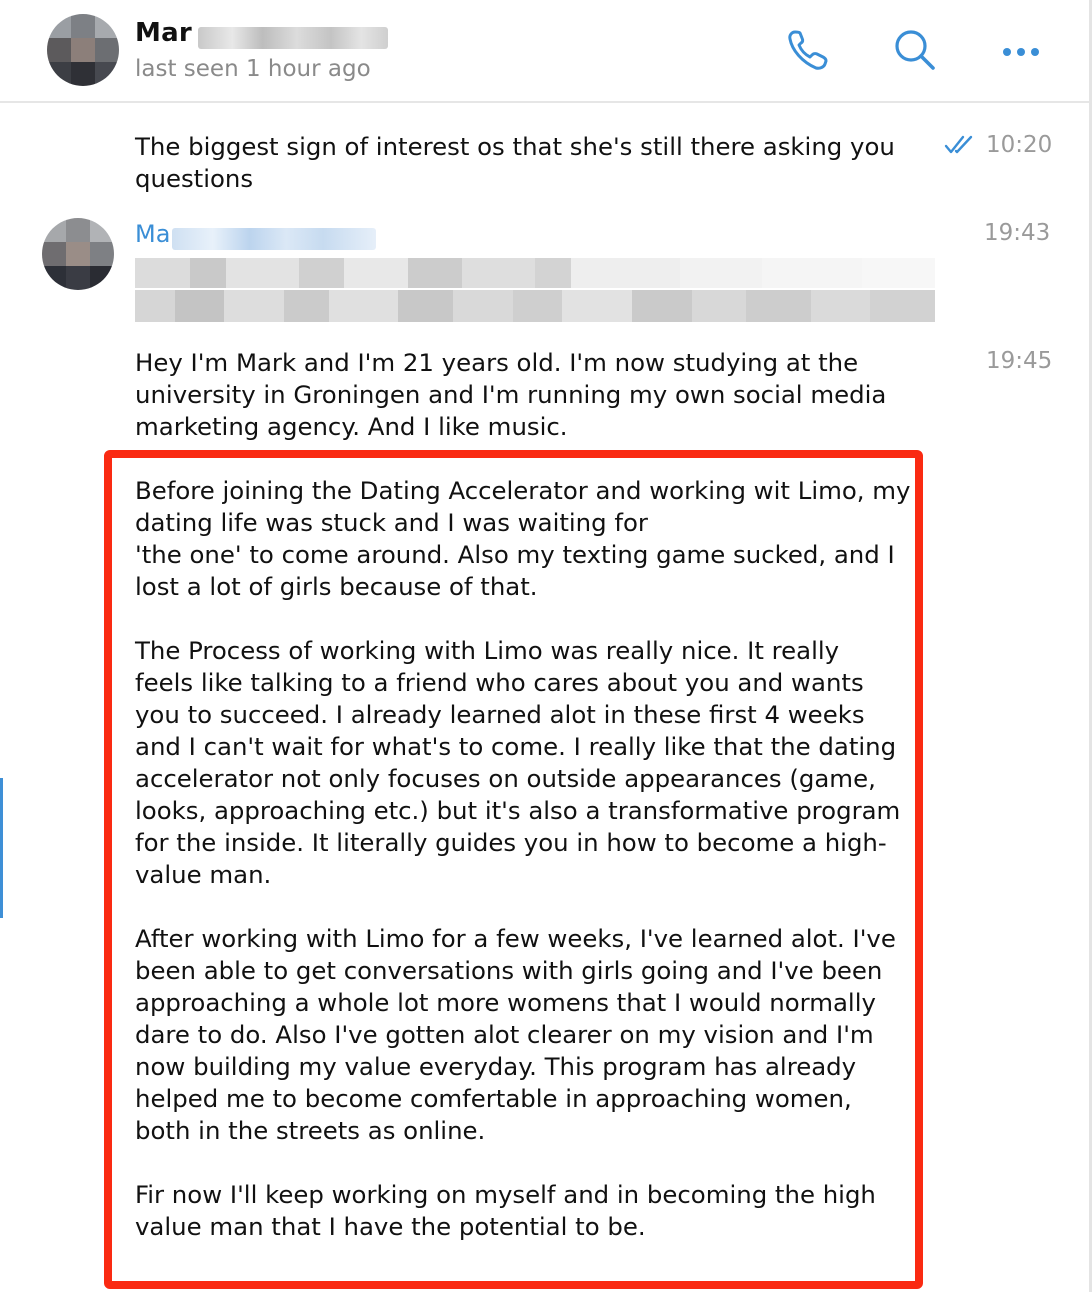  Describe the element at coordinates (544, 51) in the screenshot. I see `chat-header: Mar last seen 1 hour ago` at that location.